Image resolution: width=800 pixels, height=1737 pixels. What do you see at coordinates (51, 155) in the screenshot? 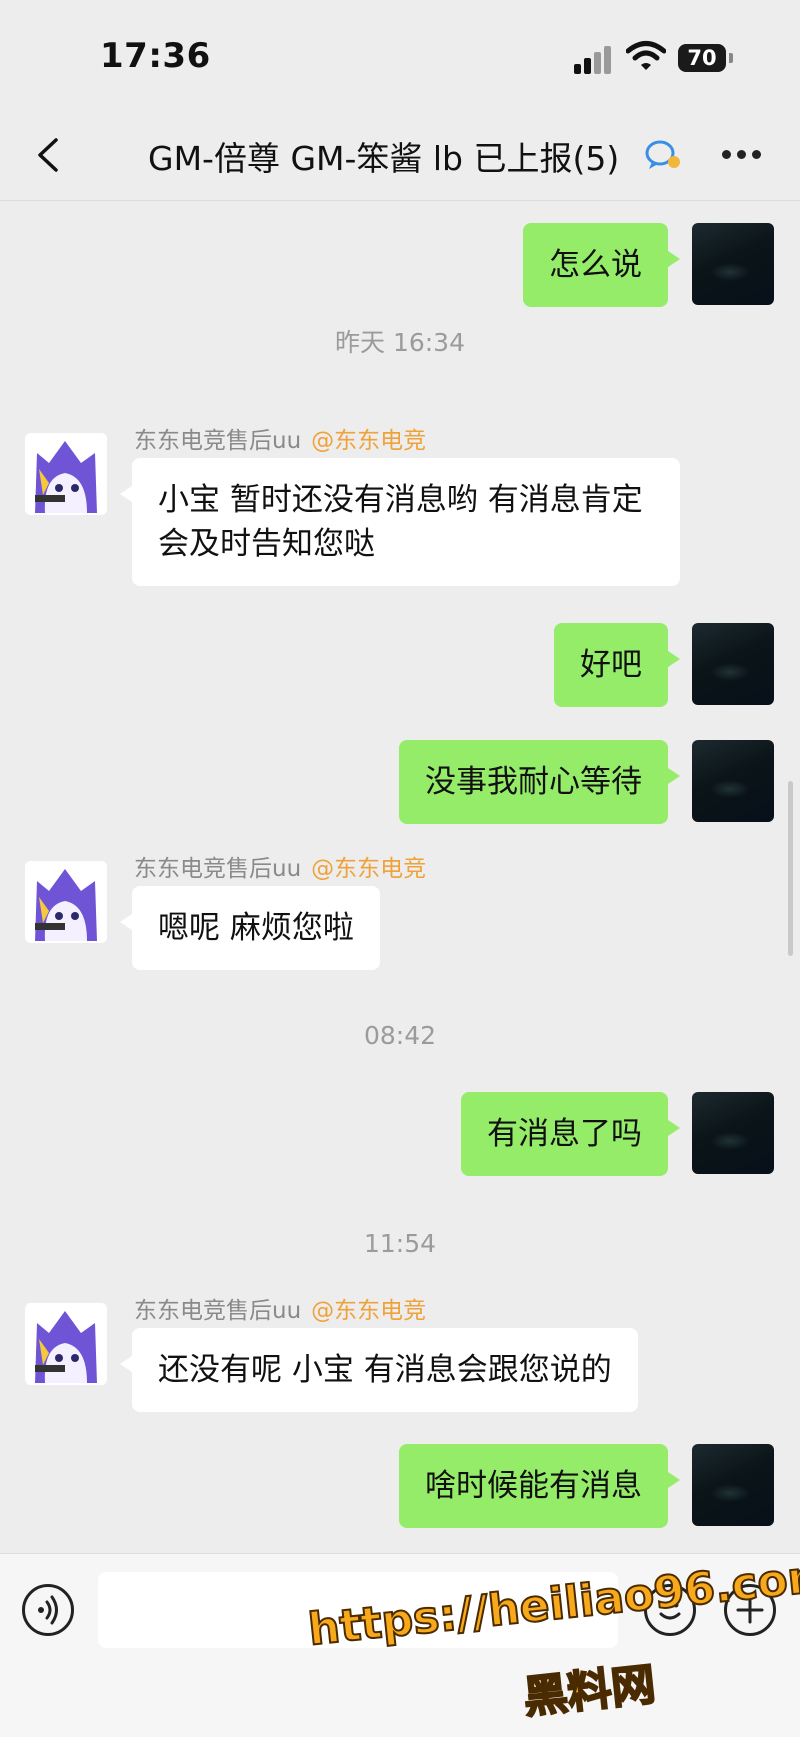
I see `back-arrow-icon` at bounding box center [51, 155].